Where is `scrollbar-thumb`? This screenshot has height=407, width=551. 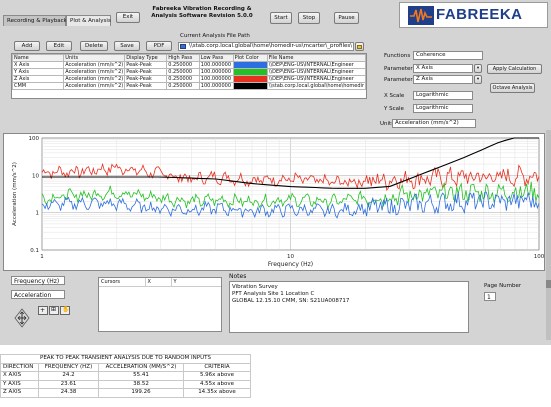 scrollbar-thumb is located at coordinates (548, 284).